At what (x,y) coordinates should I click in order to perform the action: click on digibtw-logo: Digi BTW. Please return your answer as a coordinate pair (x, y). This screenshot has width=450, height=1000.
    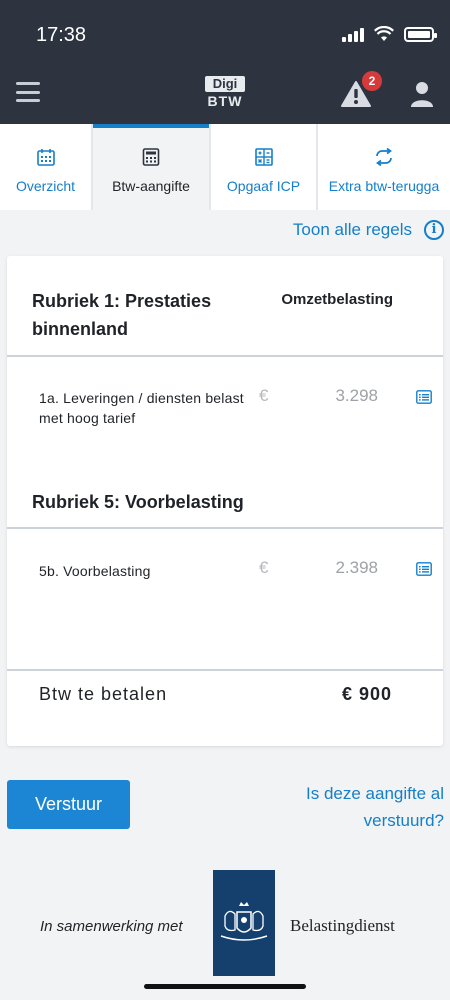
    Looking at the image, I should click on (225, 93).